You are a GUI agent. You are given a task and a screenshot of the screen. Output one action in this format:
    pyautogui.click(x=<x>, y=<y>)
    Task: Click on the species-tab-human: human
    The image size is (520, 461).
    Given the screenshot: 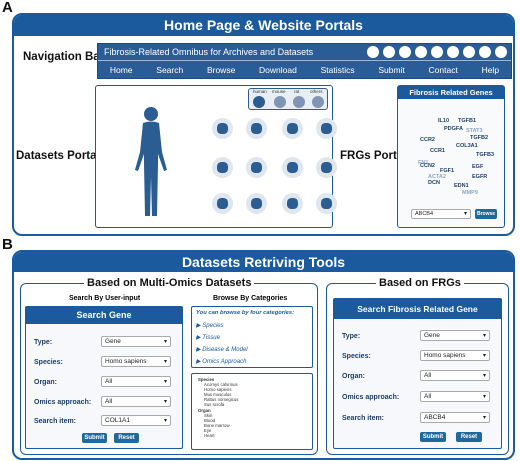 What is the action you would take?
    pyautogui.click(x=260, y=91)
    